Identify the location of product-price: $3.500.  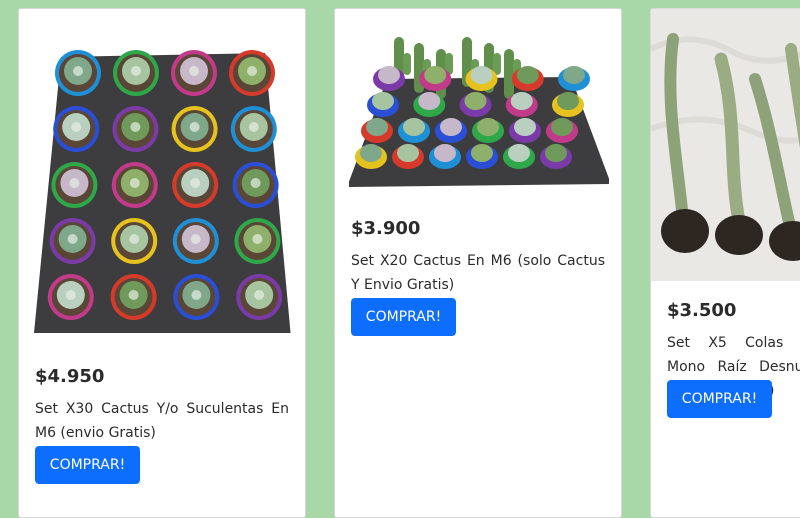
(702, 310).